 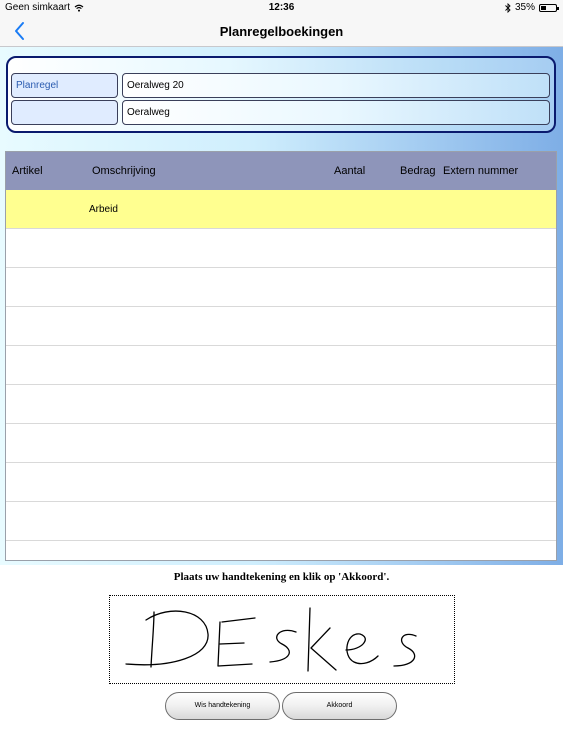 I want to click on battery-level, so click(x=543, y=8).